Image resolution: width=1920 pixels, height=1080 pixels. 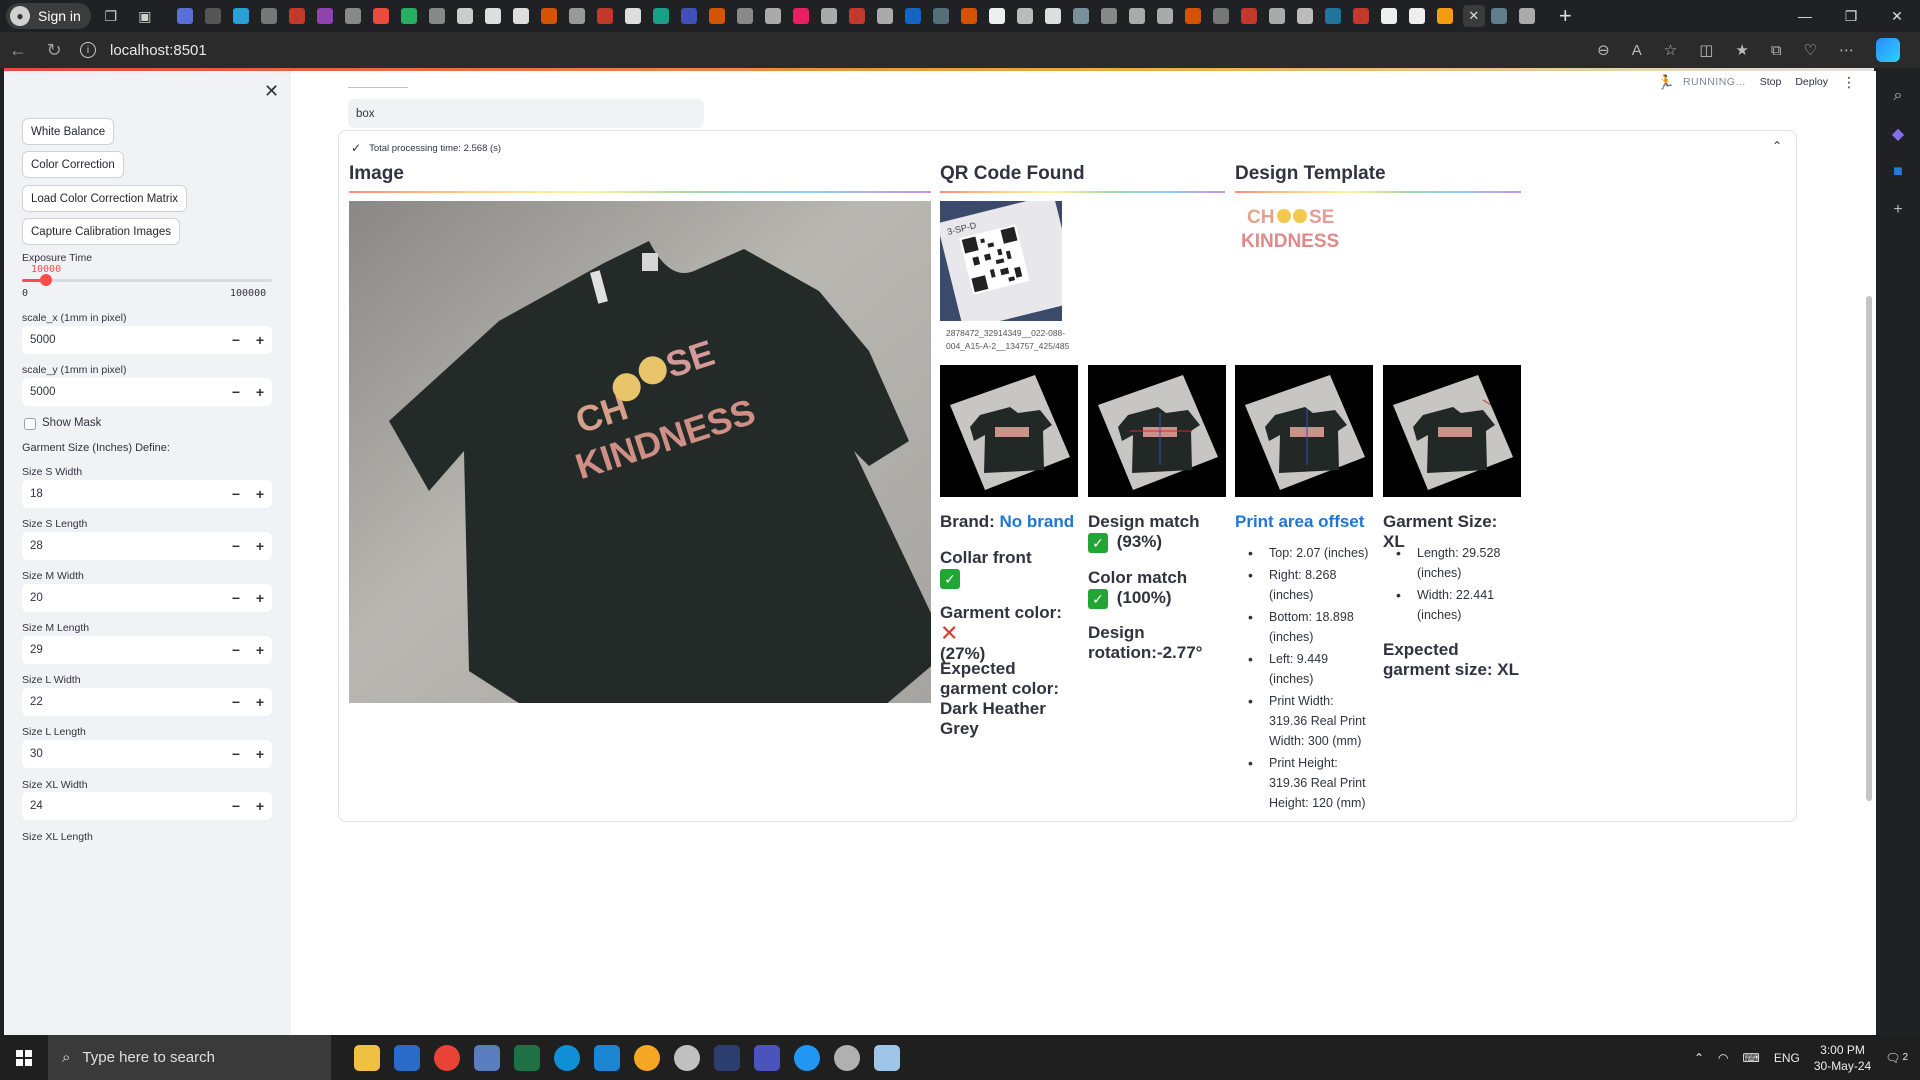 I want to click on zoom-icon: ⊖, so click(x=1603, y=50).